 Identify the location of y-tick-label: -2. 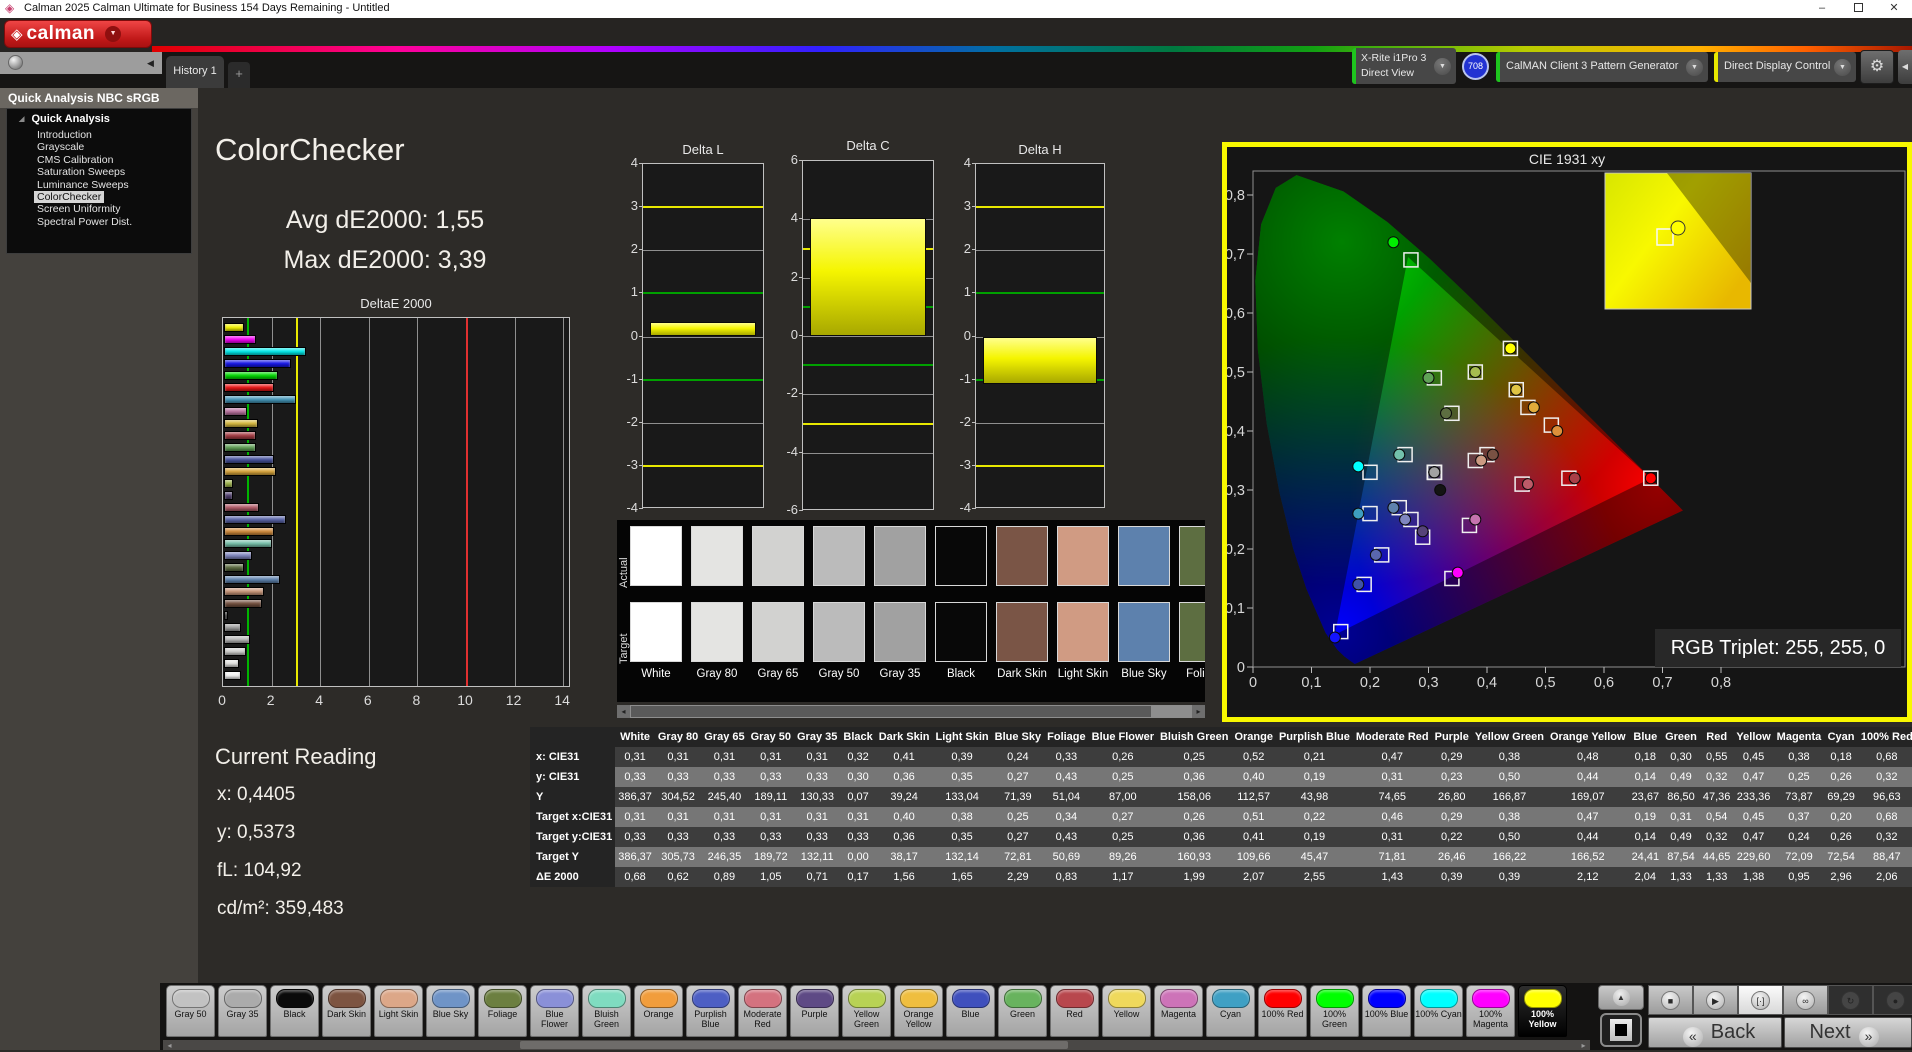
(632, 421).